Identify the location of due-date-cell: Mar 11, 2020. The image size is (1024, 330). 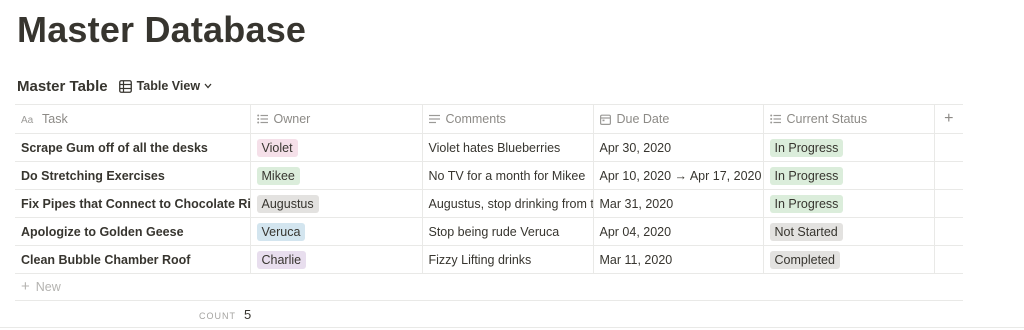
(678, 259).